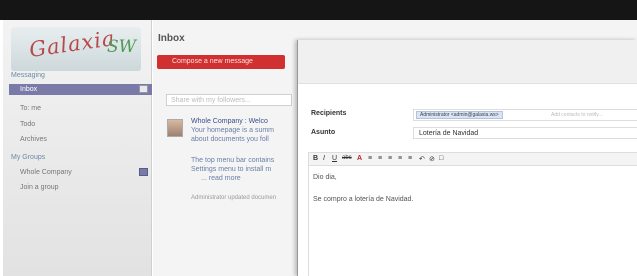 This screenshot has width=637, height=276. Describe the element at coordinates (472, 159) in the screenshot. I see `editor-toolbar: B I U abc A ≡ ≡ ≡ ≡ ≡ ↶ ⊘ □` at that location.